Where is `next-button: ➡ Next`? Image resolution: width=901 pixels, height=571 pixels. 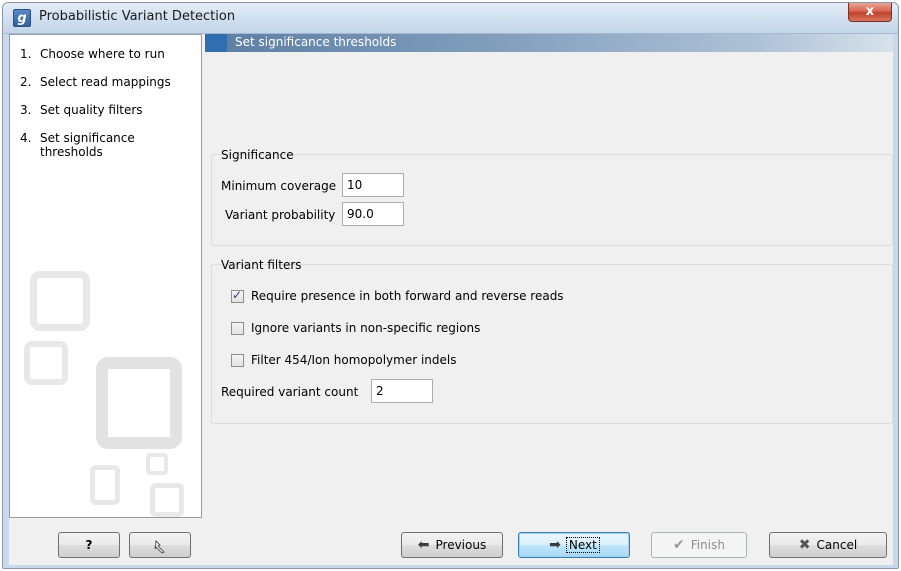 next-button: ➡ Next is located at coordinates (574, 545).